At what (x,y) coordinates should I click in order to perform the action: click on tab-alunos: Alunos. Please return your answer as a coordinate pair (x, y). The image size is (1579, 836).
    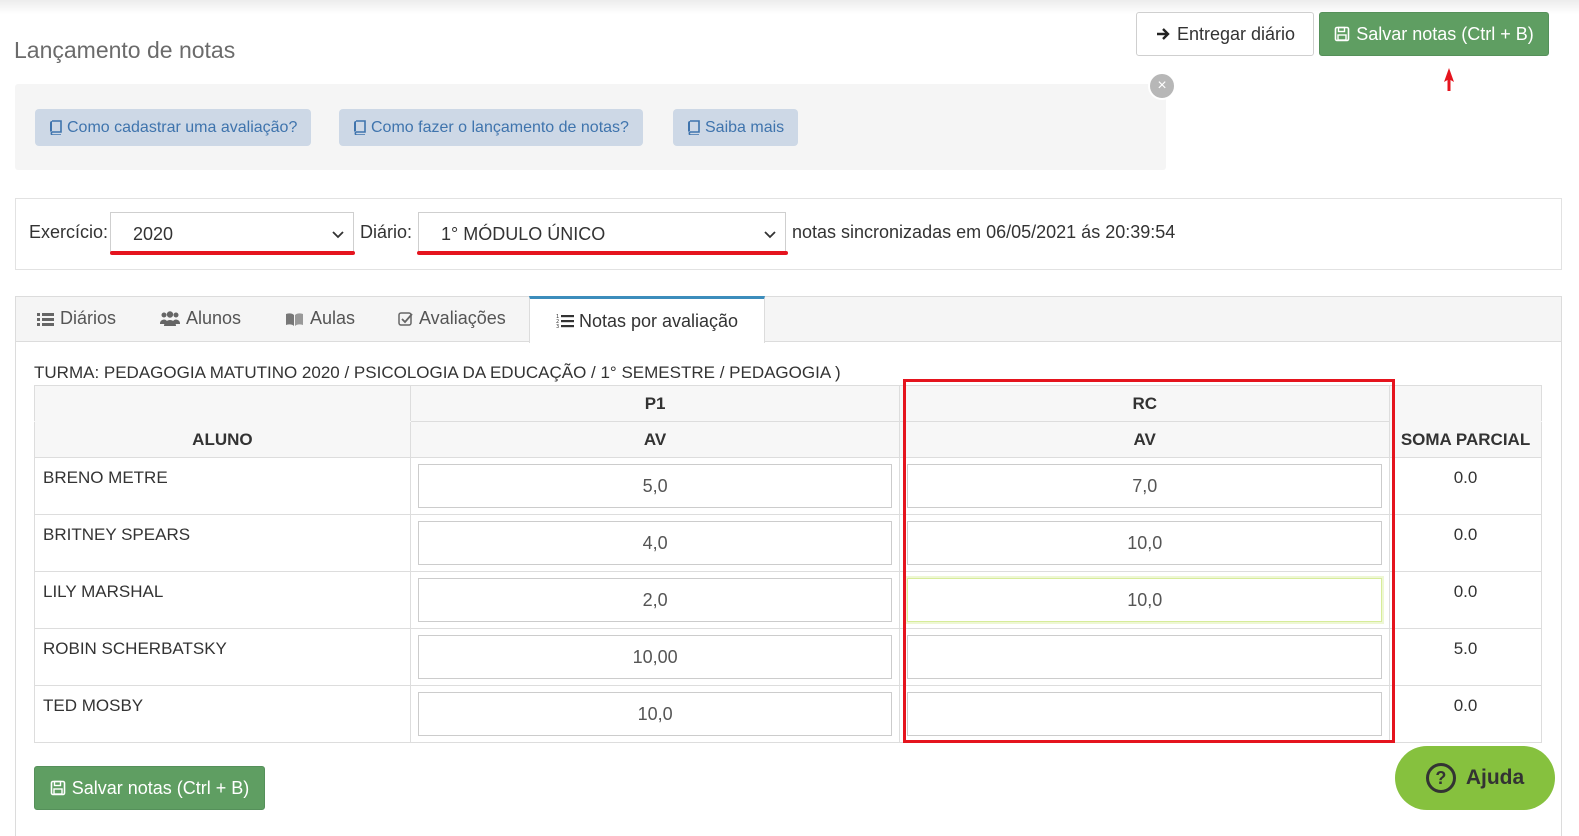
    Looking at the image, I should click on (200, 318).